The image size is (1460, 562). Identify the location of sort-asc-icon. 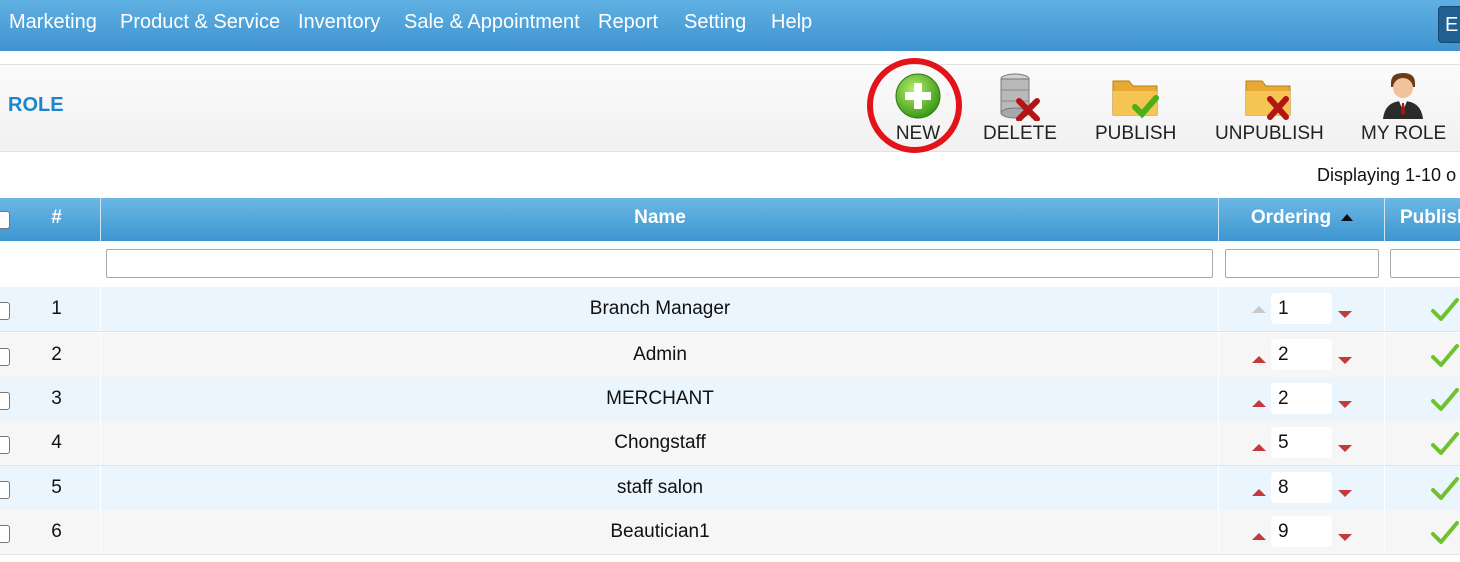
(1347, 218).